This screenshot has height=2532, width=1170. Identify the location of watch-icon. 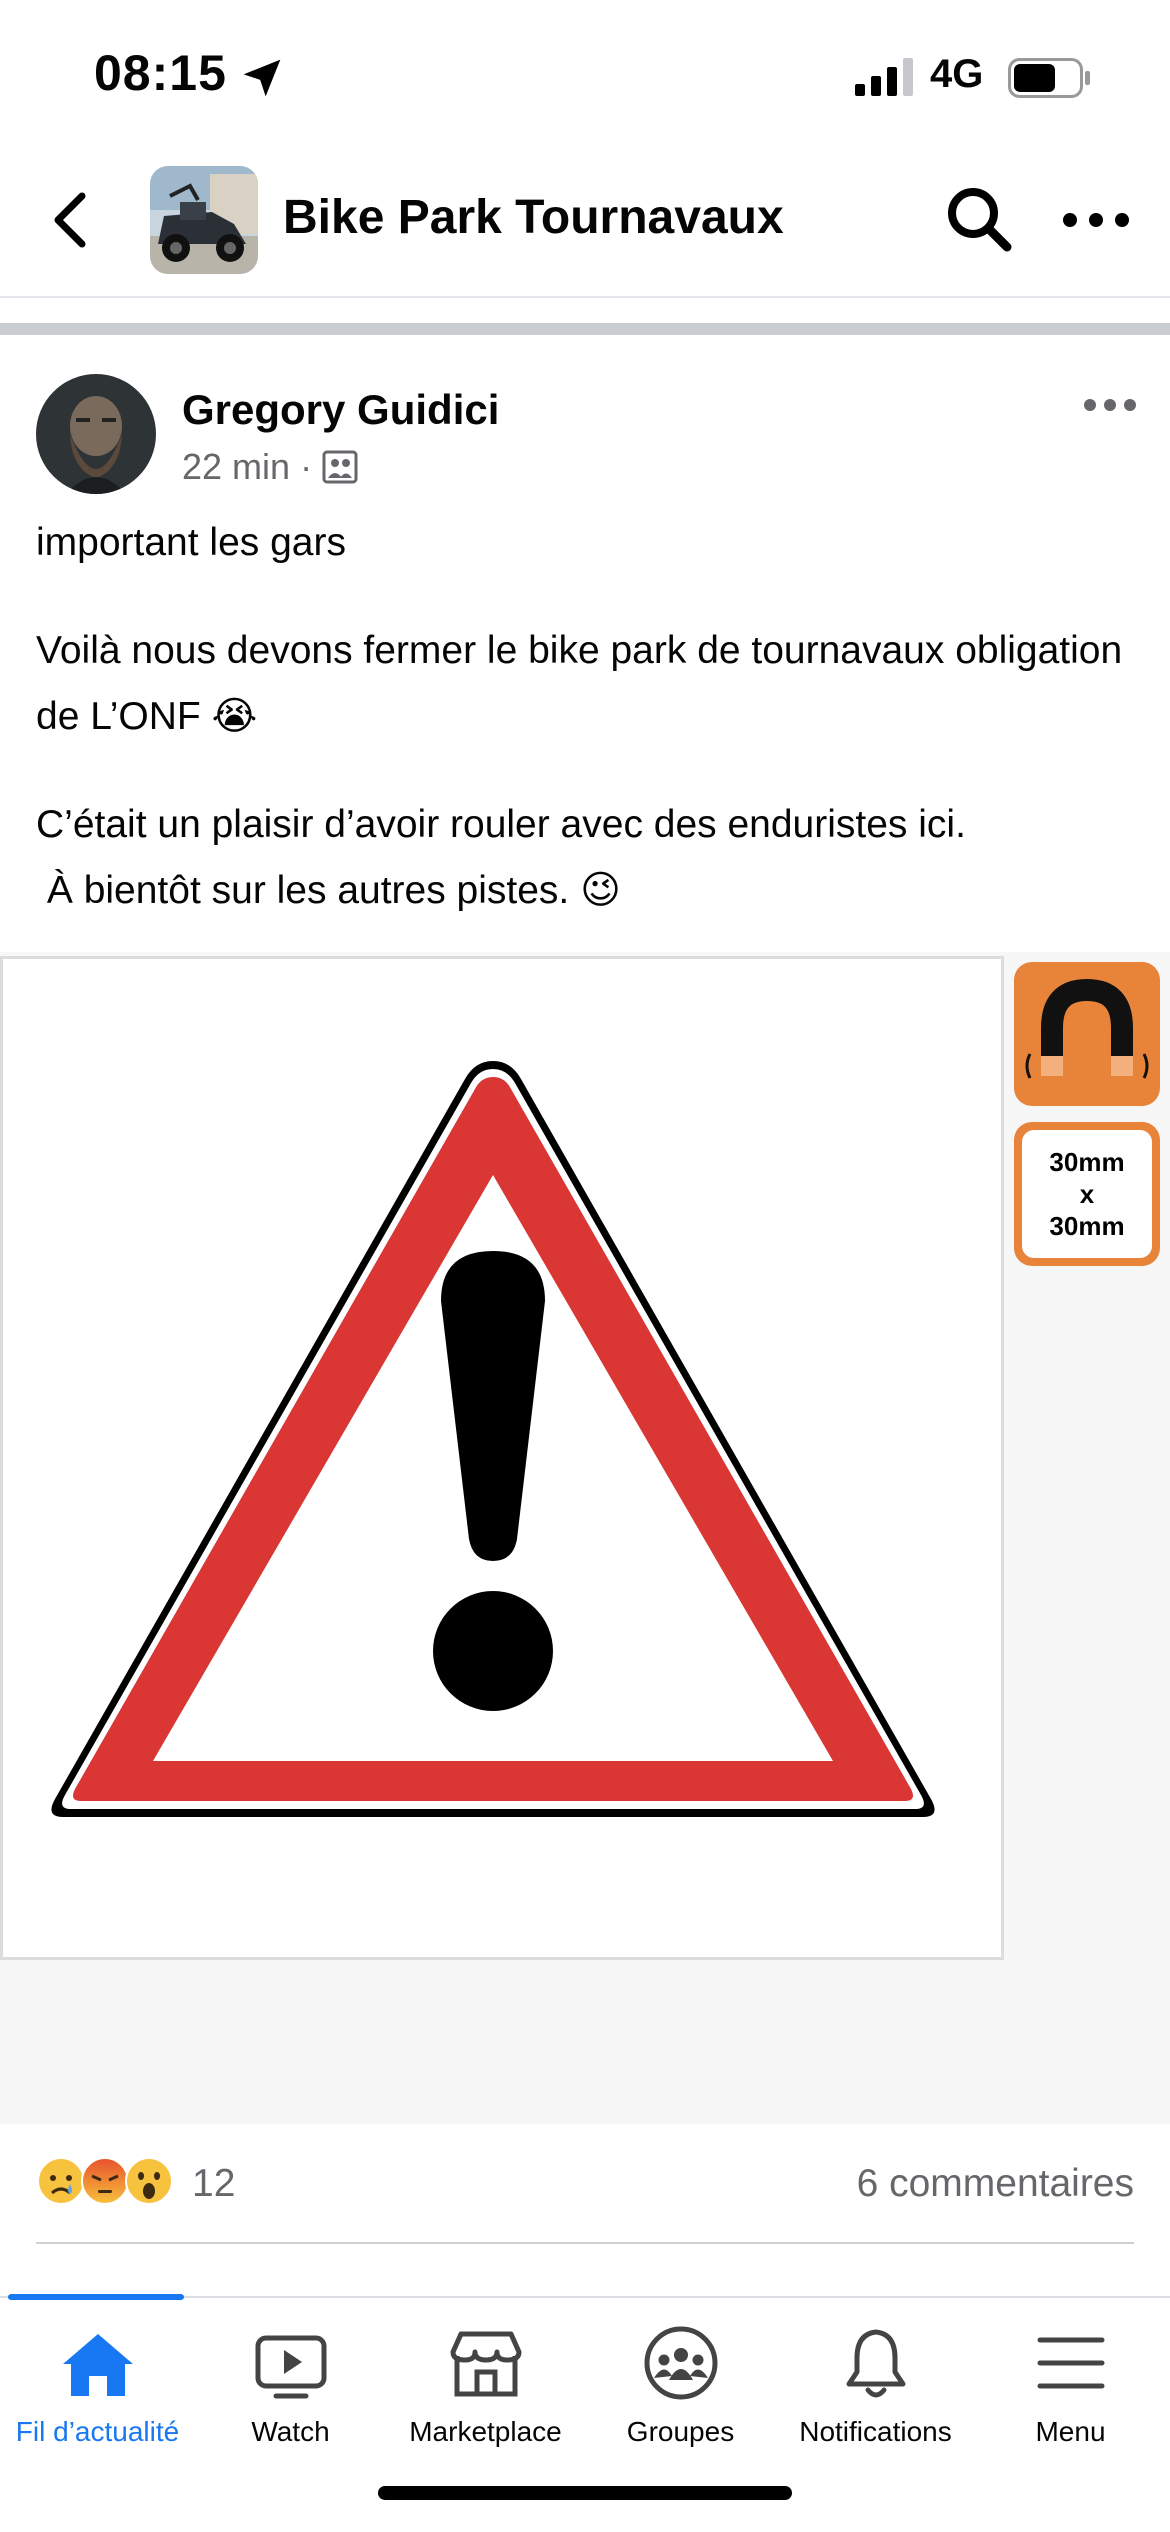
(290, 2367).